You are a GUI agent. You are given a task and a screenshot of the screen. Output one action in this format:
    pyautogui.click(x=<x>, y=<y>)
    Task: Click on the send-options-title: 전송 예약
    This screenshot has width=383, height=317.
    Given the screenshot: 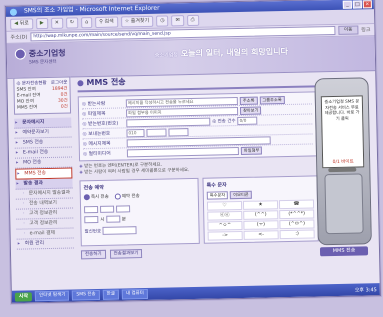 What is the action you would take?
    pyautogui.click(x=93, y=188)
    